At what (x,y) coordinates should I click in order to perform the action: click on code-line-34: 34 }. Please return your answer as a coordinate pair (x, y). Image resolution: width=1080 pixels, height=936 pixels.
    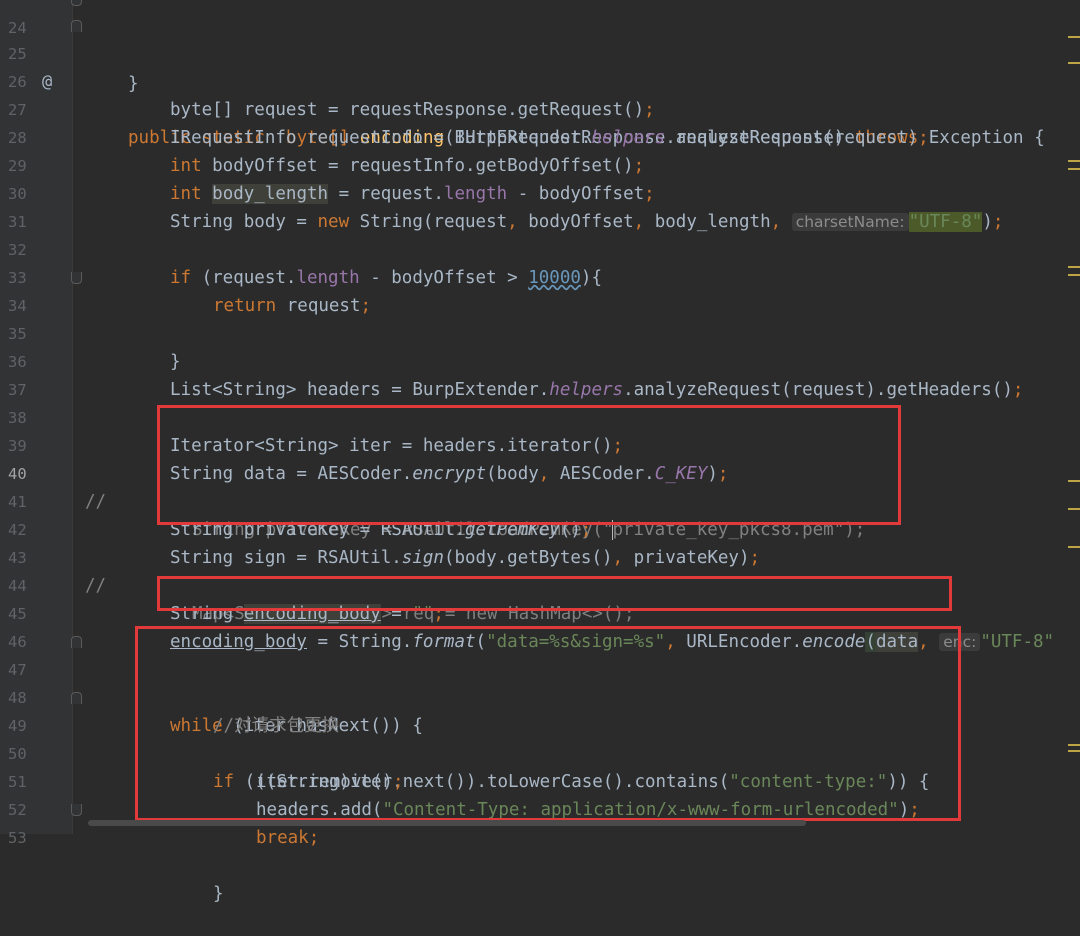
    Looking at the image, I should click on (540, 318).